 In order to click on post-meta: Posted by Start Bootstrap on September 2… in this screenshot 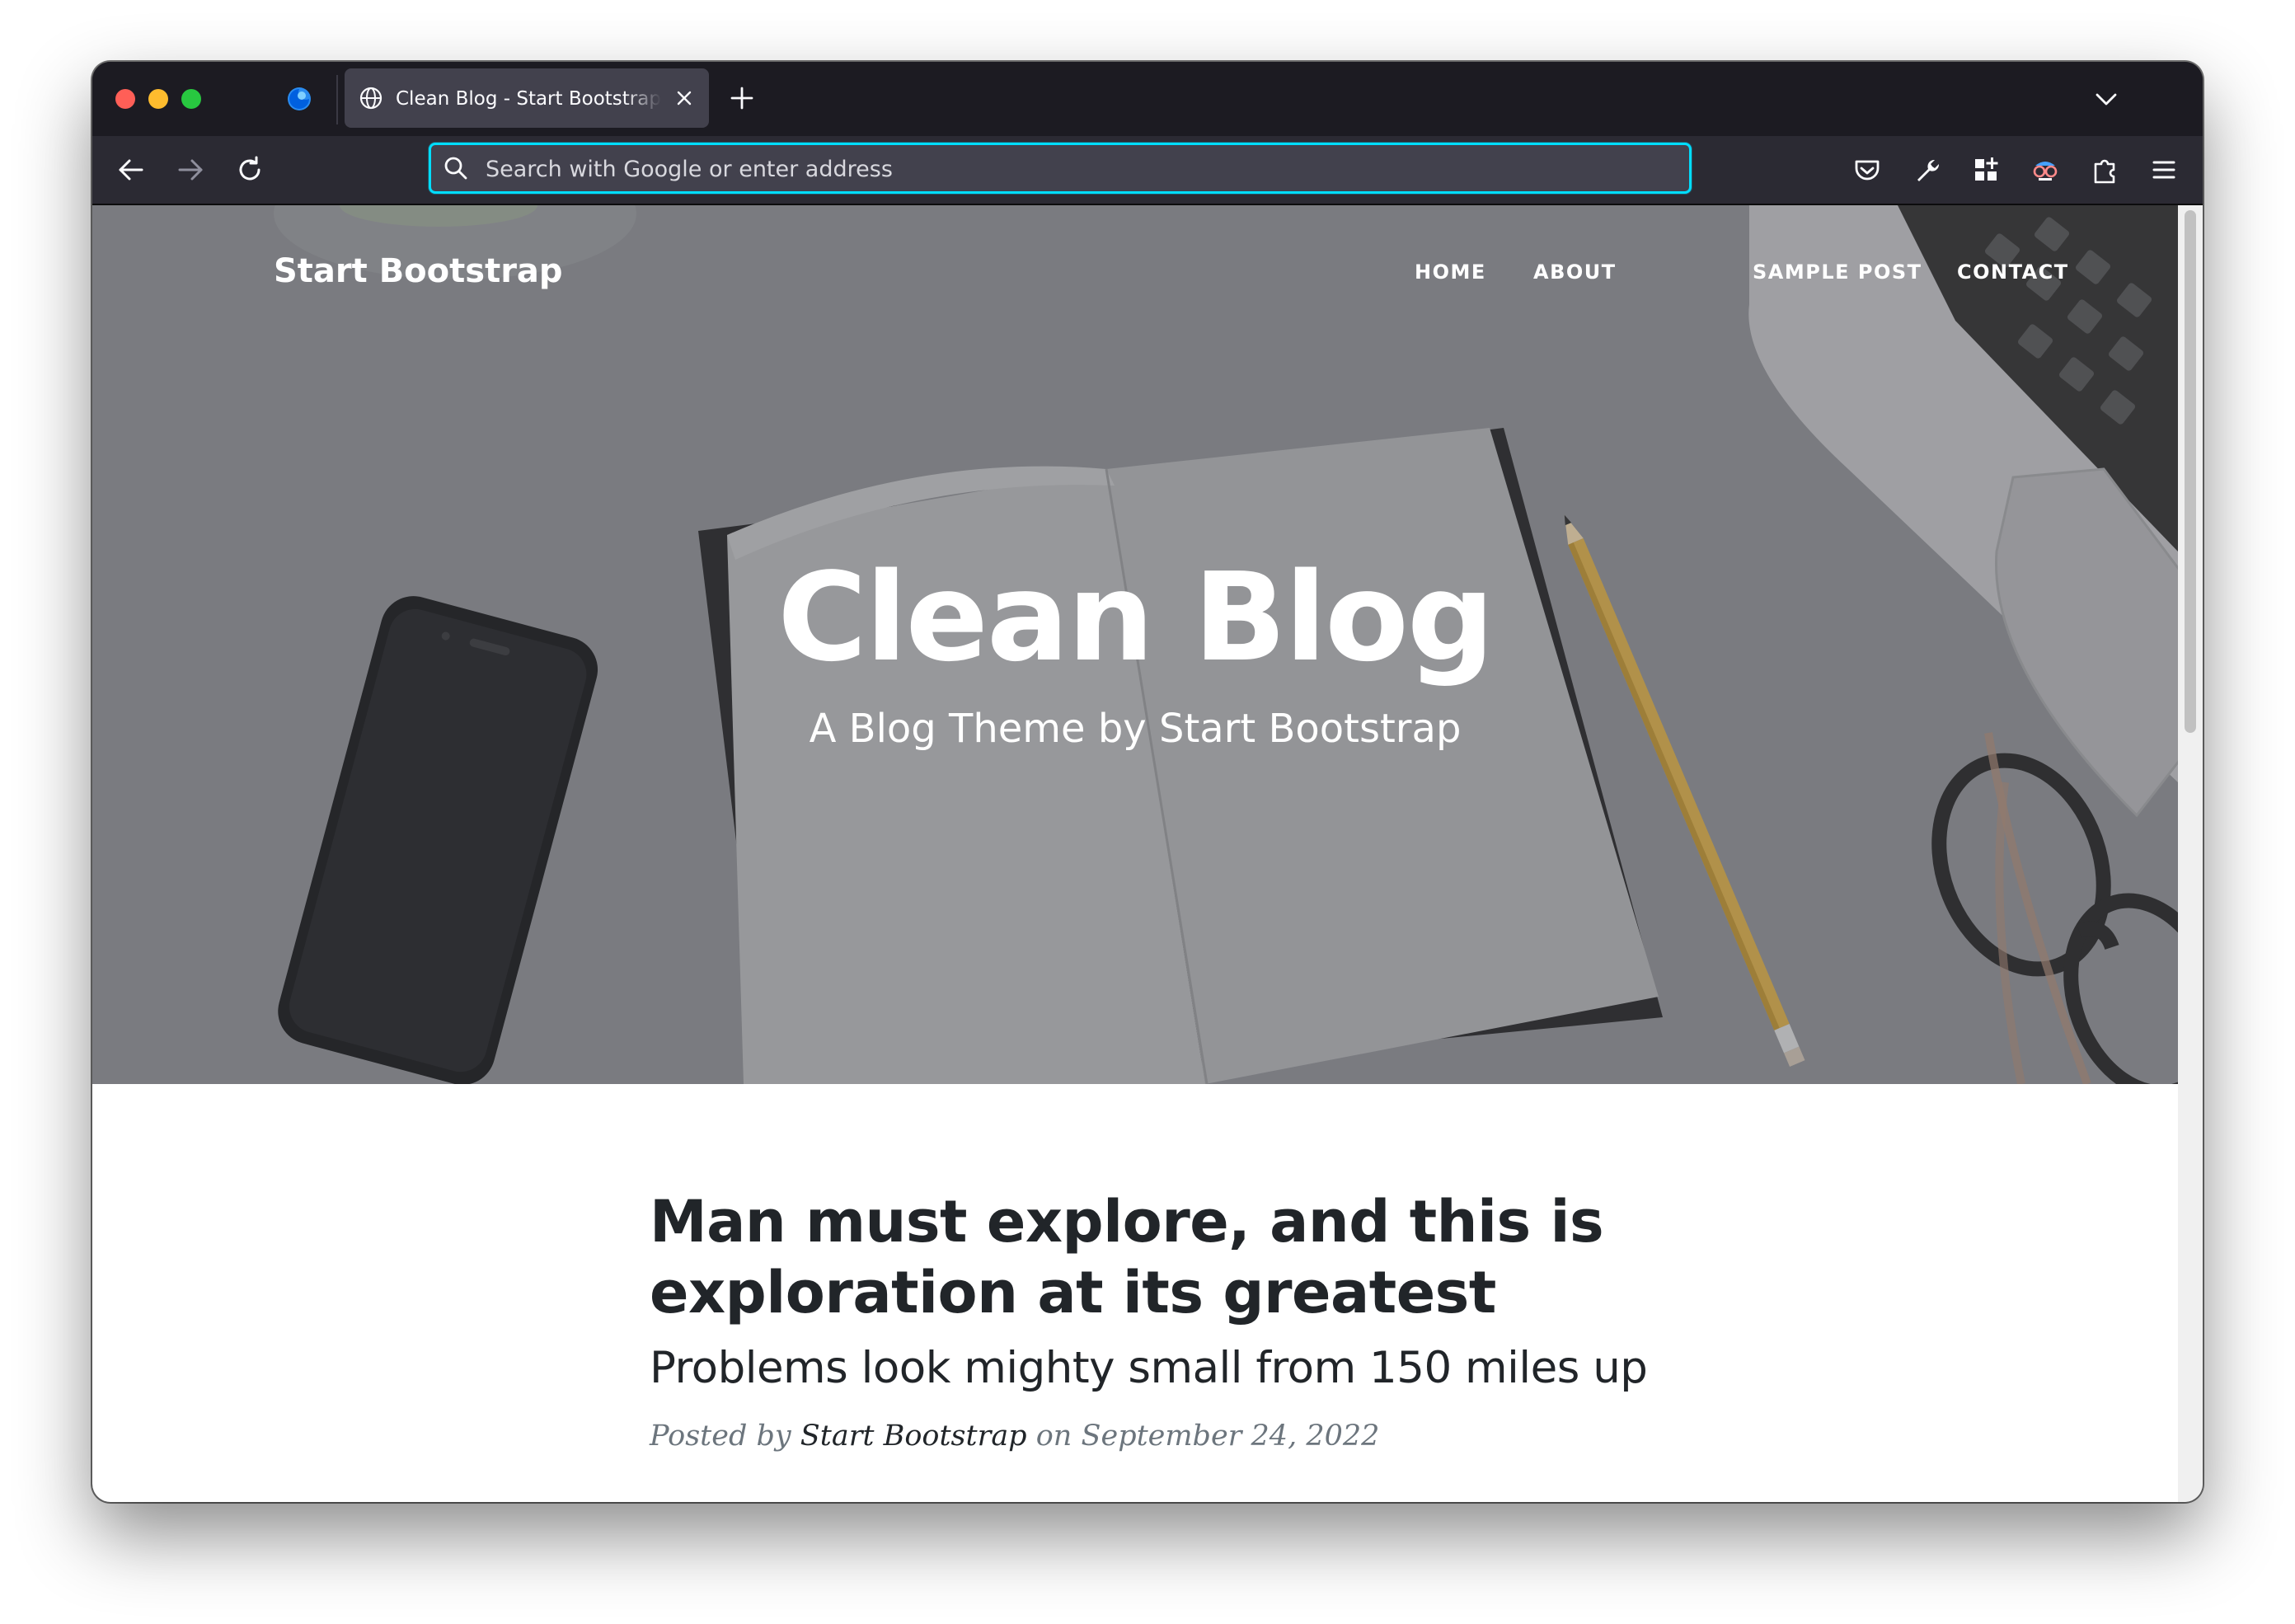, I will do `click(1194, 1436)`.